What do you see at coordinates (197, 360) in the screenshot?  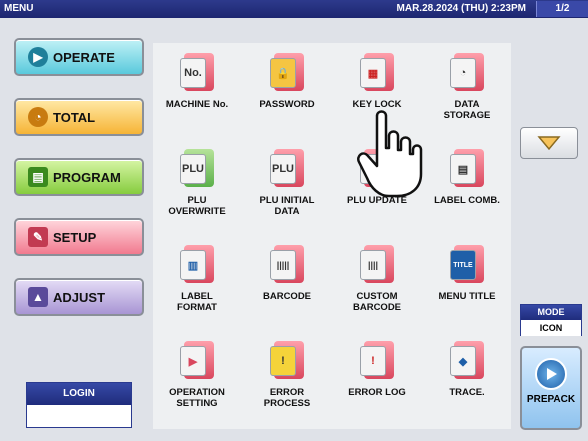 I see `operation-setting-icon: ▶` at bounding box center [197, 360].